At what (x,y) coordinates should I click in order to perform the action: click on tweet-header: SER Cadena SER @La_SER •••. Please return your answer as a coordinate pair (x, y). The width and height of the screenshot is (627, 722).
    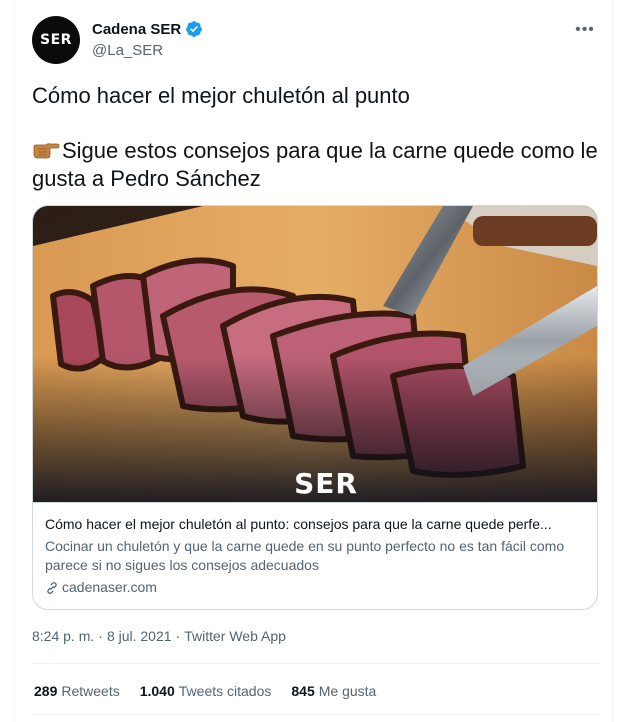
    Looking at the image, I should click on (314, 41).